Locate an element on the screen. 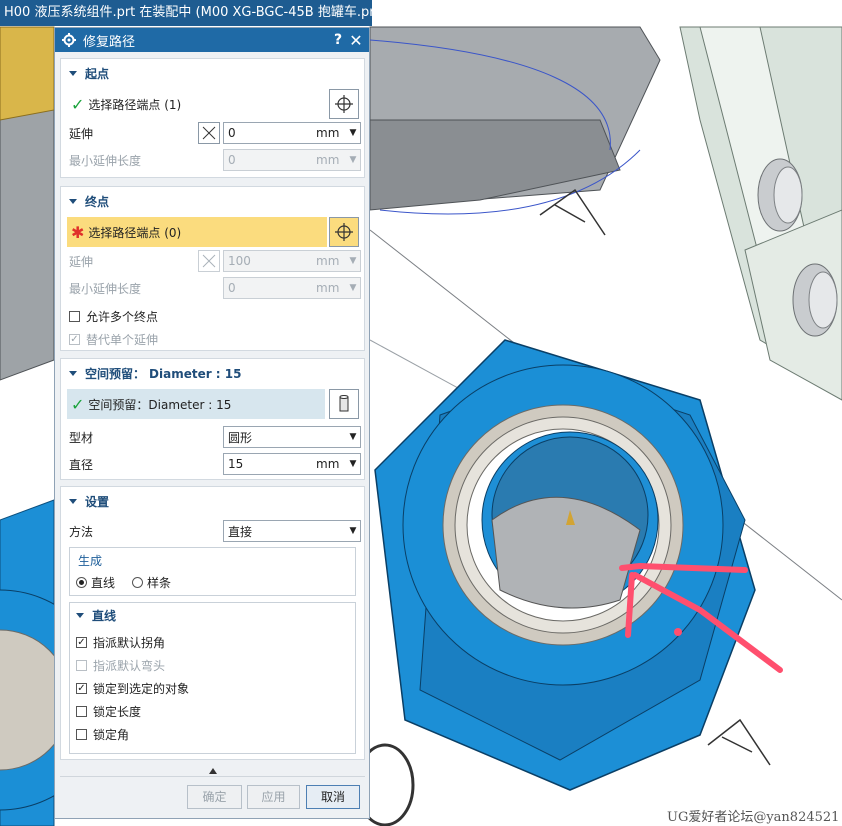 Image resolution: width=842 pixels, height=826 pixels. start-extend-input: 0 mm ▼ is located at coordinates (292, 133).